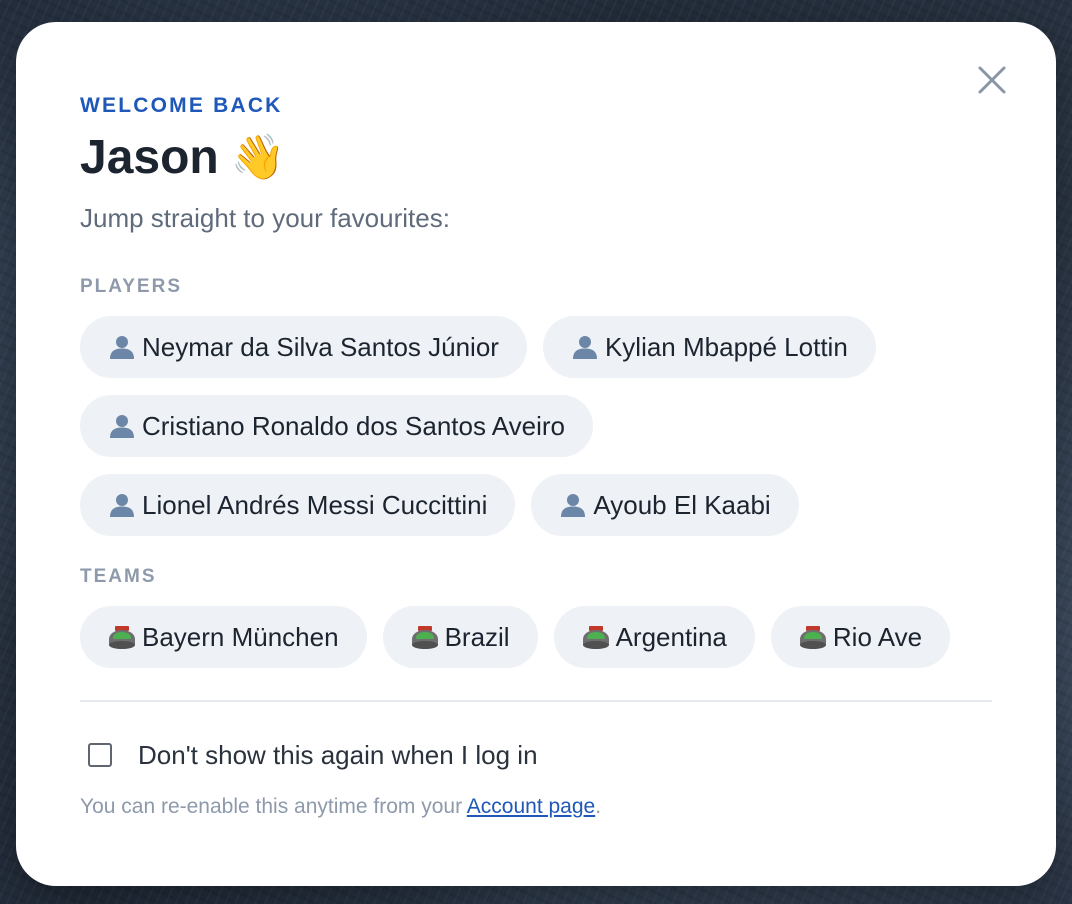 The height and width of the screenshot is (904, 1072). I want to click on player-chip: Ayoub El Kaabi, so click(665, 505).